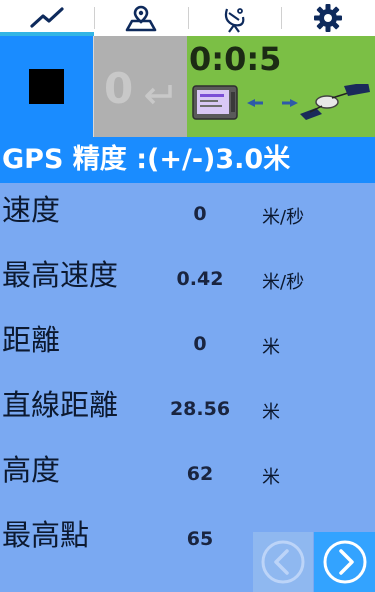 The image size is (375, 592). I want to click on stop-button, so click(46, 86).